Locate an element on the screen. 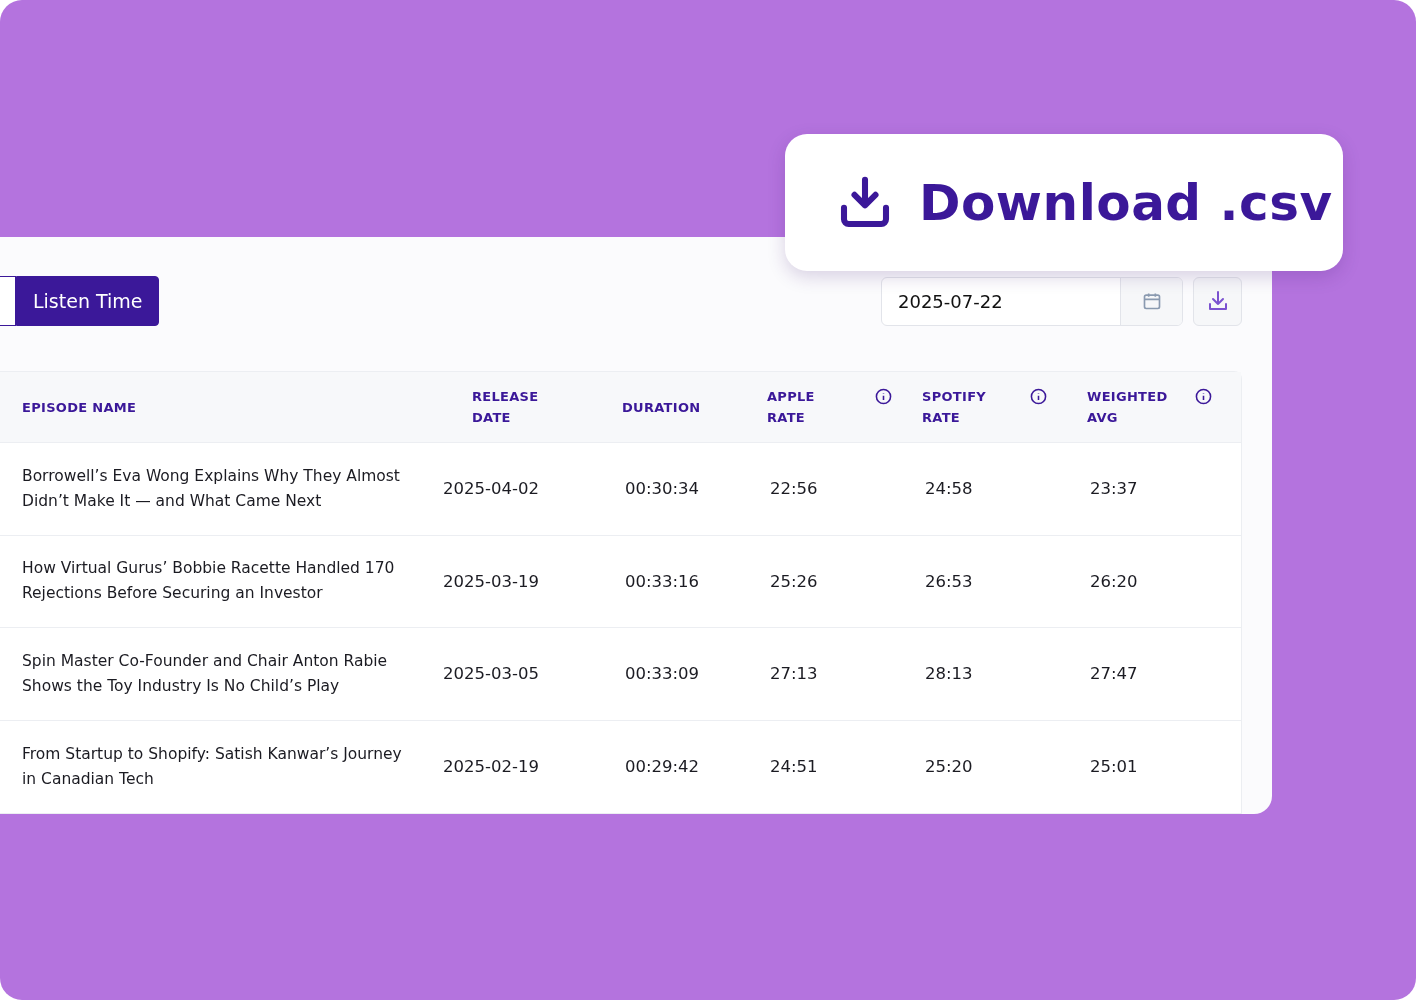 The width and height of the screenshot is (1416, 1000). table-cell-text: 2025-03-05 is located at coordinates (491, 674).